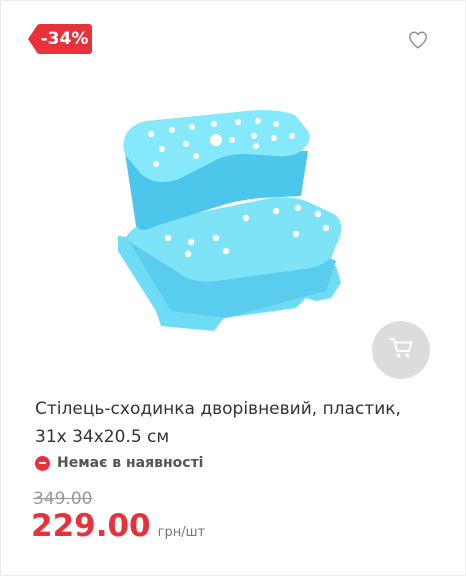 This screenshot has height=576, width=466. I want to click on add-to-cart-button, so click(401, 350).